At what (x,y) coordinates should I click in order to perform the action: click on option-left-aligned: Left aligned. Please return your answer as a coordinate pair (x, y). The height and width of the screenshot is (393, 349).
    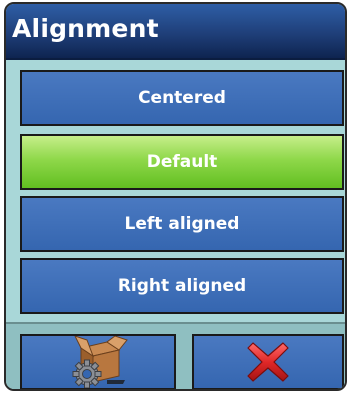
    Looking at the image, I should click on (182, 224).